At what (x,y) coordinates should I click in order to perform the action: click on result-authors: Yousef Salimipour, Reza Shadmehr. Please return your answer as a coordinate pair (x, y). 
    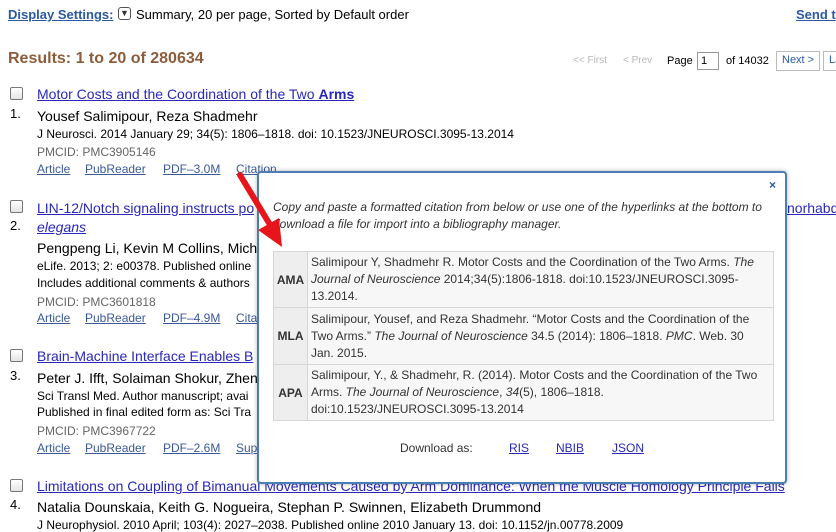
    Looking at the image, I should click on (147, 116).